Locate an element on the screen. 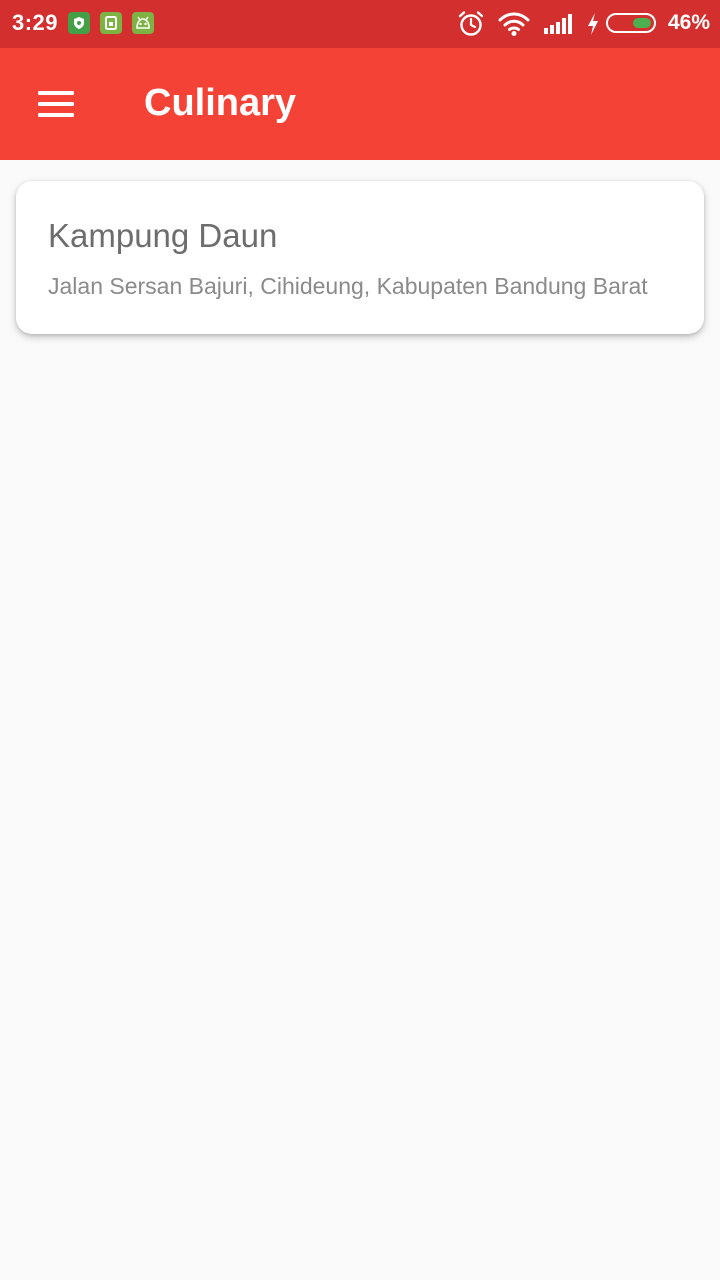 Image resolution: width=720 pixels, height=1280 pixels. status-bar: 3:29 46% is located at coordinates (360, 24).